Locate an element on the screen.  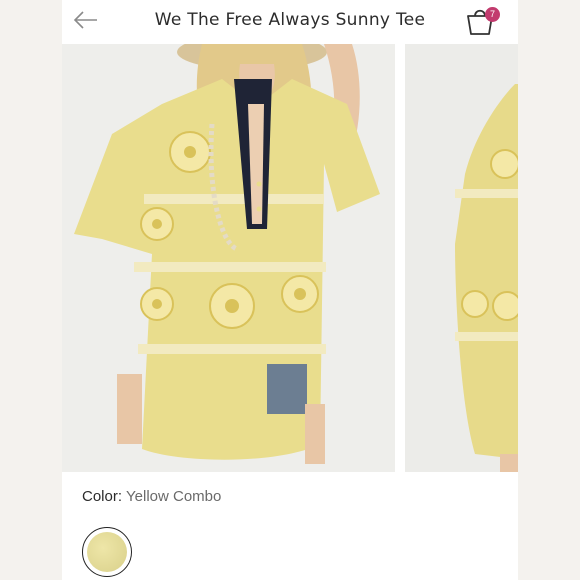
cart-count-badge: 7 is located at coordinates (492, 14).